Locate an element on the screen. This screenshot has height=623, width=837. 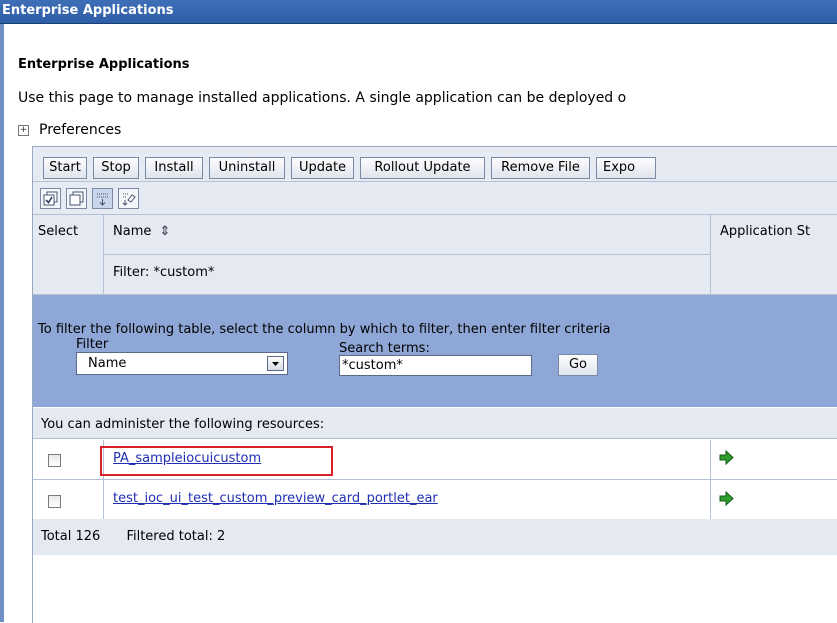
deselect-all-icon is located at coordinates (76, 198).